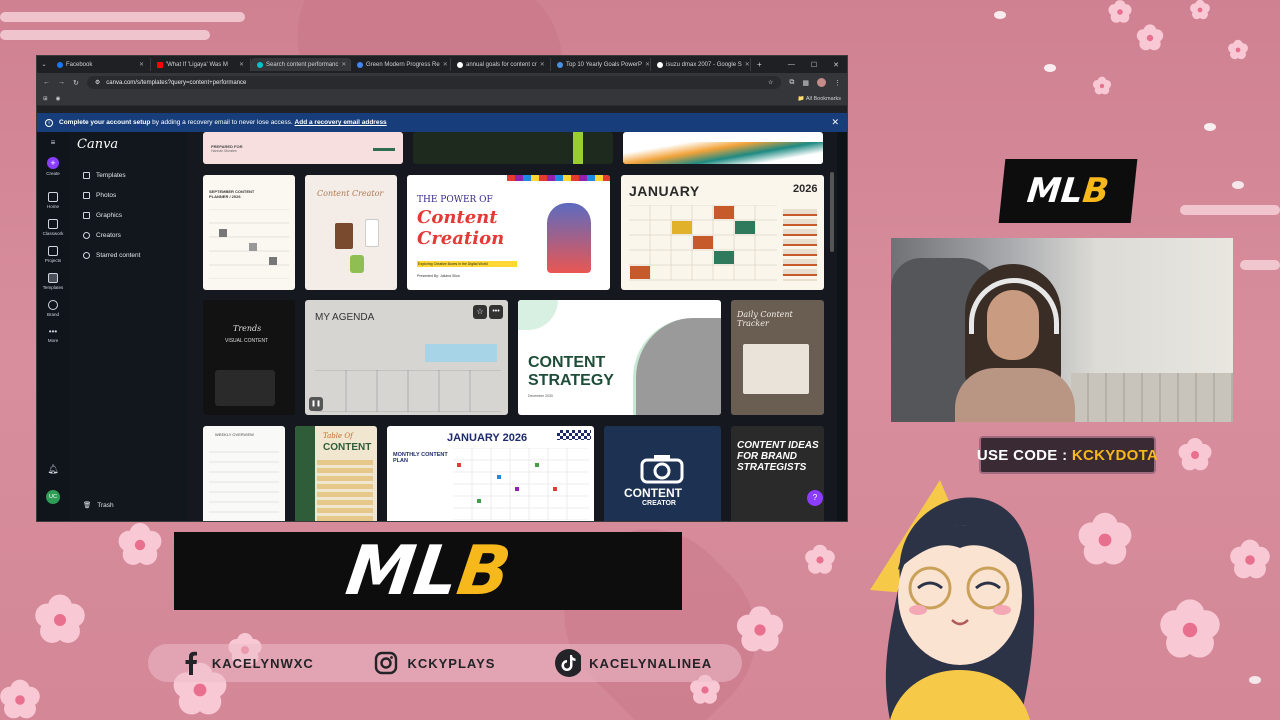  What do you see at coordinates (52, 224) in the screenshot?
I see `graduation-cap-icon` at bounding box center [52, 224].